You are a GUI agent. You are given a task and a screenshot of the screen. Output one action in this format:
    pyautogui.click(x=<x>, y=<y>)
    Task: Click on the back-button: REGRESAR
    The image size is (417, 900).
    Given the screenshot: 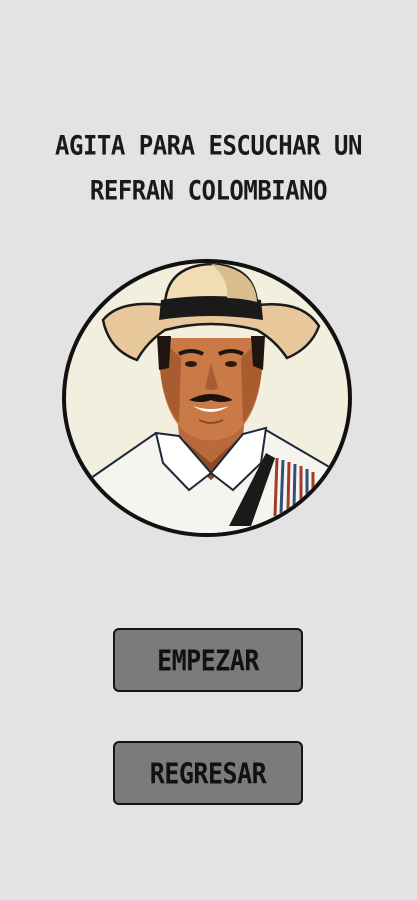 What is the action you would take?
    pyautogui.click(x=208, y=773)
    